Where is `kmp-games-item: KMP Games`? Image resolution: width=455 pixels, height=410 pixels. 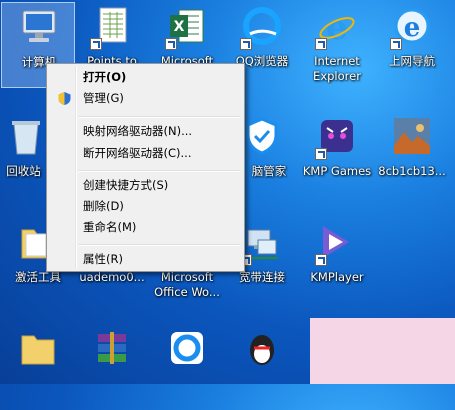 kmp-games-item: KMP Games is located at coordinates (337, 155).